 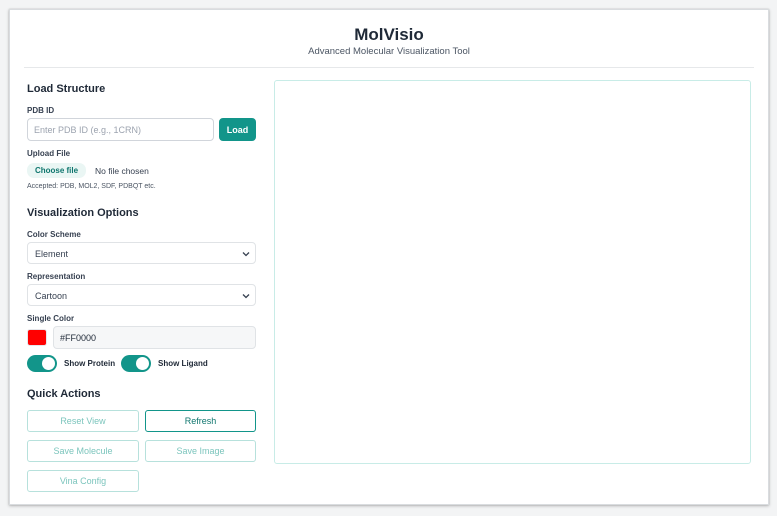 What do you see at coordinates (154, 337) in the screenshot?
I see `single-color-hex-field: #FF0000` at bounding box center [154, 337].